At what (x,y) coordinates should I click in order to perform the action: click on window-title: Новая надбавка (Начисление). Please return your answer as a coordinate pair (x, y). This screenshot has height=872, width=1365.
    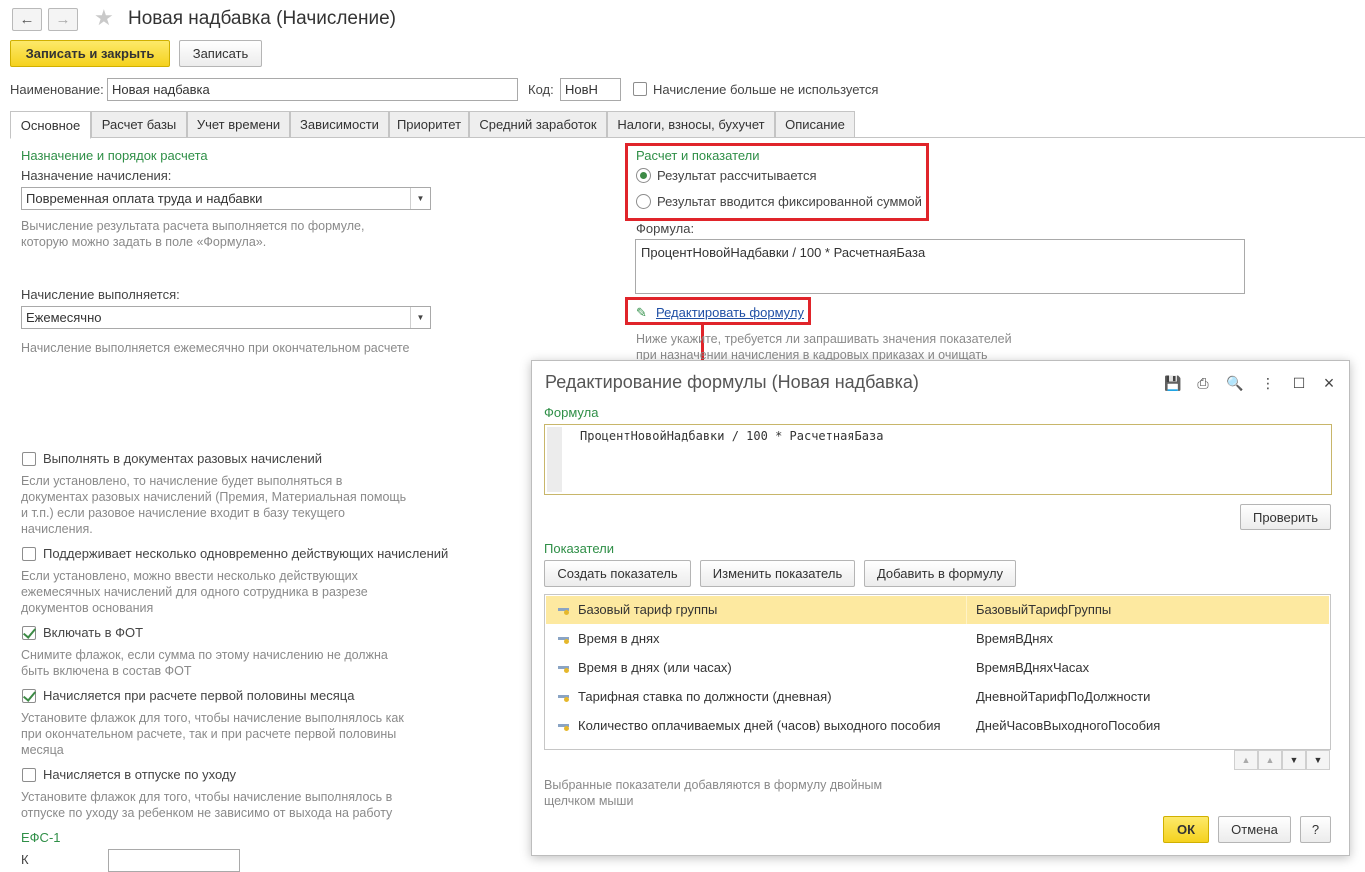
    Looking at the image, I should click on (262, 18).